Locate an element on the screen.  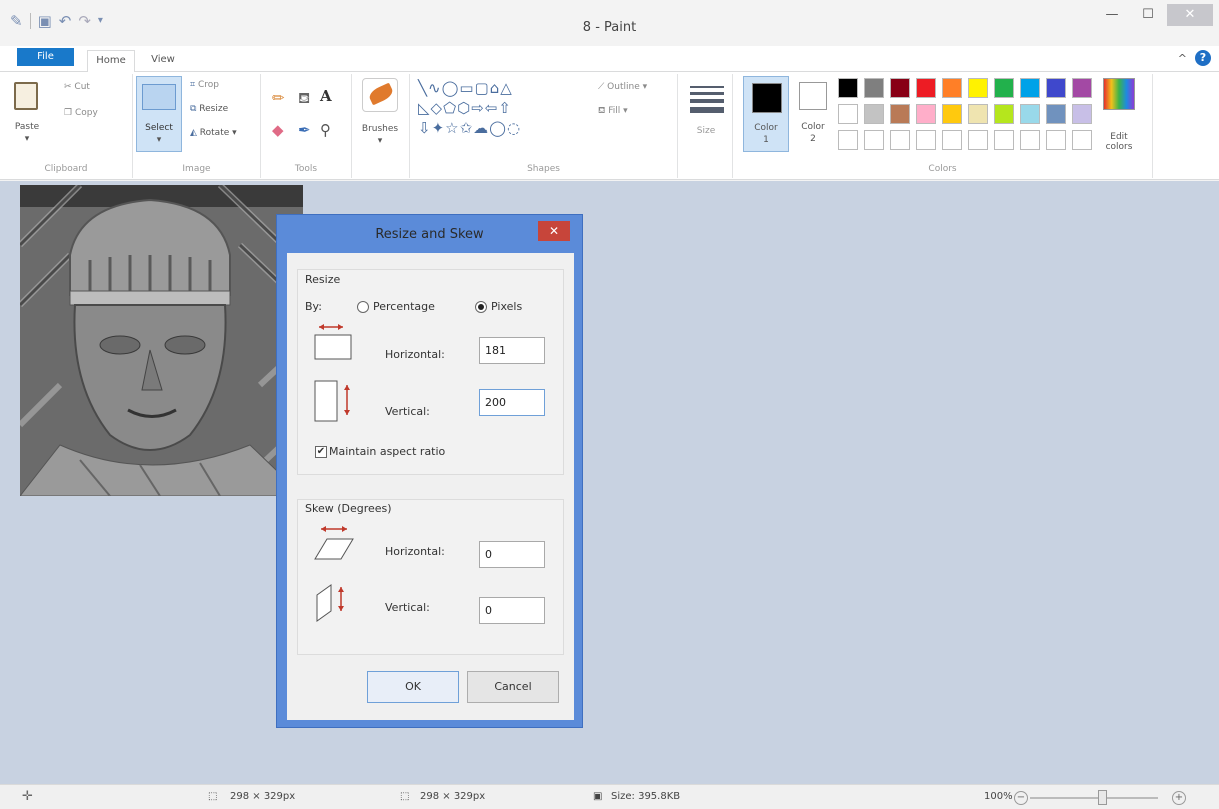
by-label: By: is located at coordinates (313, 306).